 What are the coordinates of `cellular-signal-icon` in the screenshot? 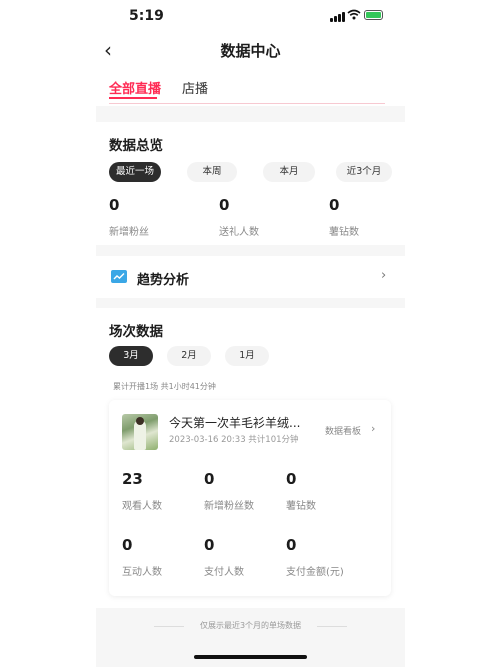 It's located at (337, 17).